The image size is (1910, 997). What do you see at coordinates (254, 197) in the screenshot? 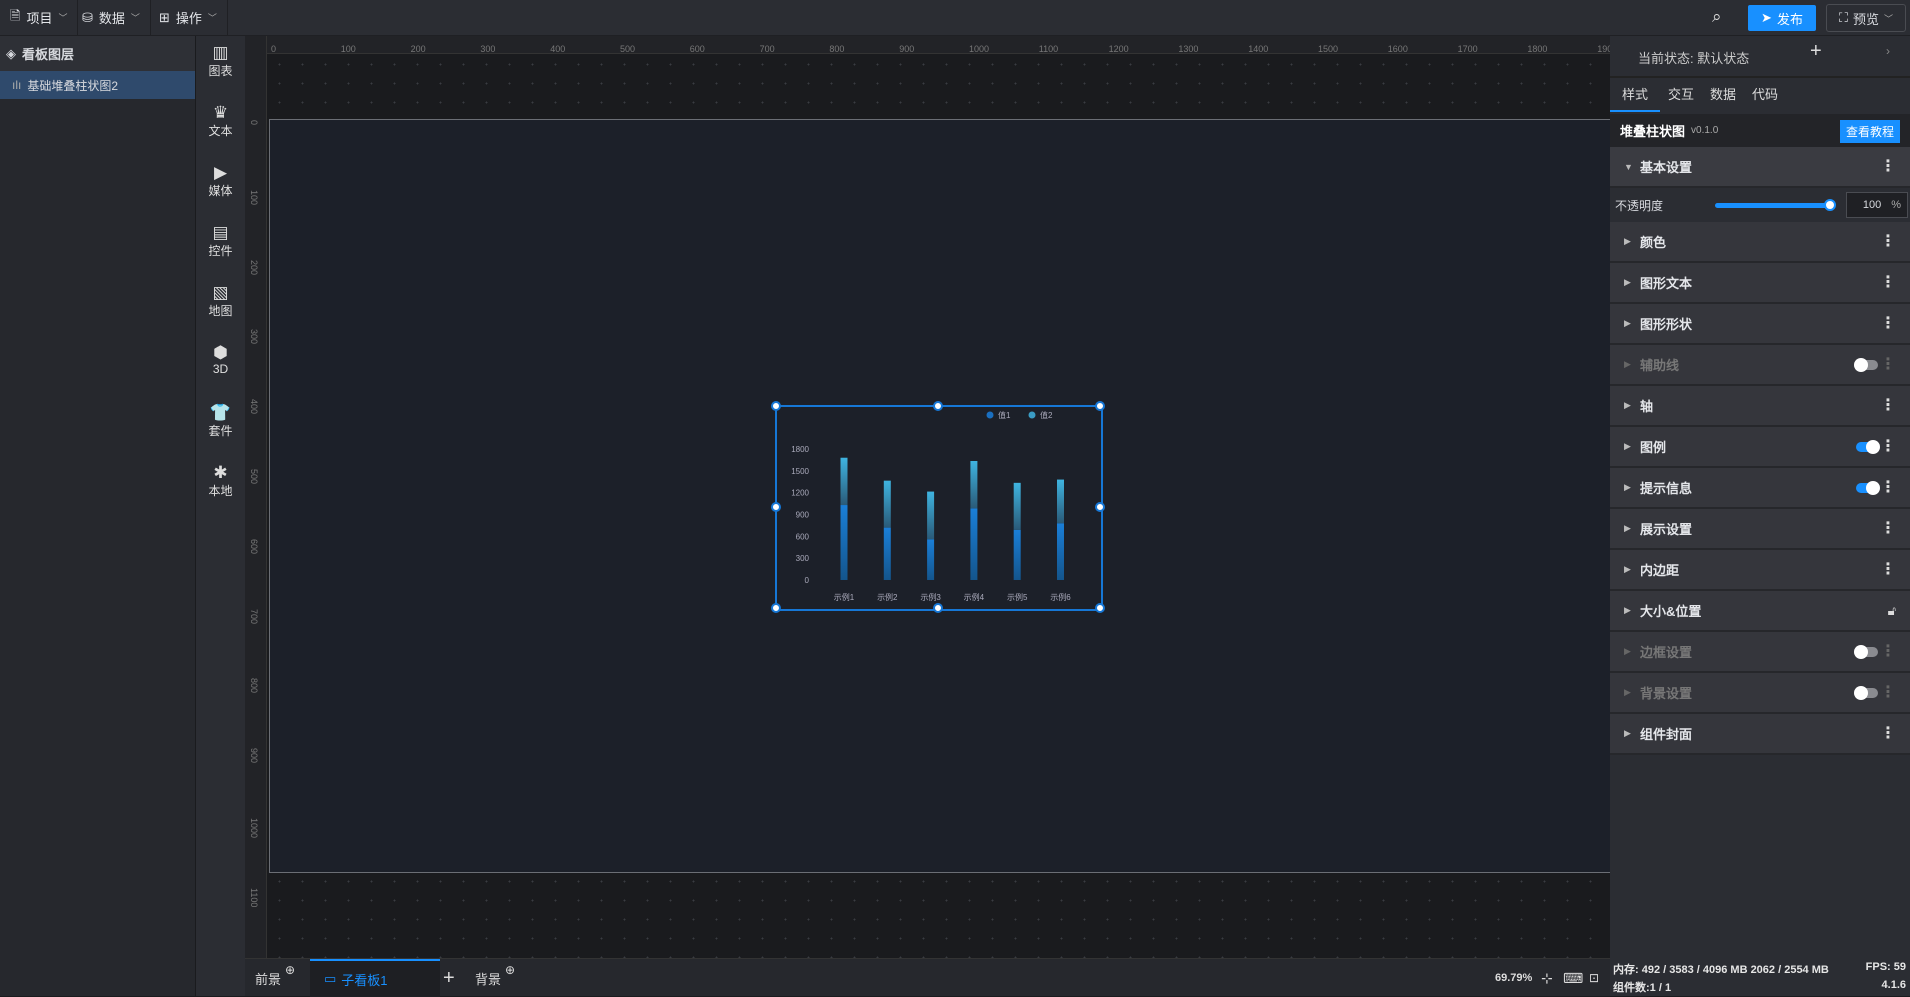
I see `ruler-label: 100` at bounding box center [254, 197].